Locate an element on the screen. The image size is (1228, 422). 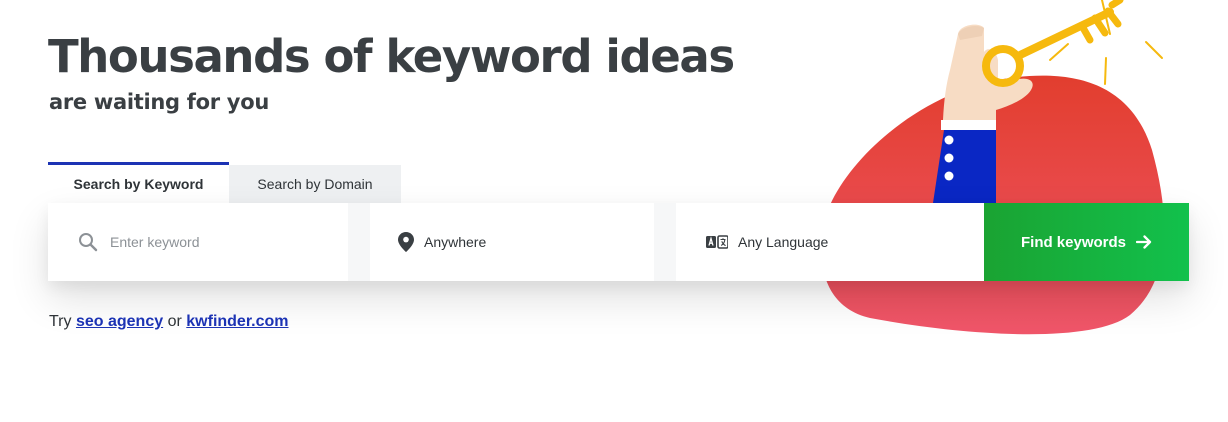
arrow-right-icon is located at coordinates (1144, 242).